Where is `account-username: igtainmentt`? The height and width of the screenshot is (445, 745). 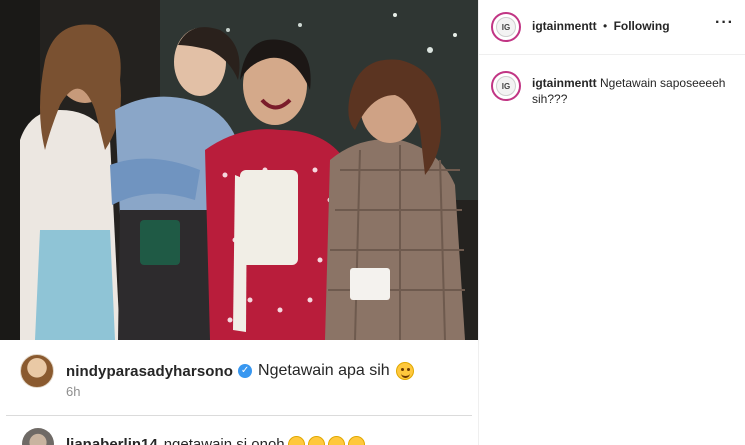 account-username: igtainmentt is located at coordinates (564, 26).